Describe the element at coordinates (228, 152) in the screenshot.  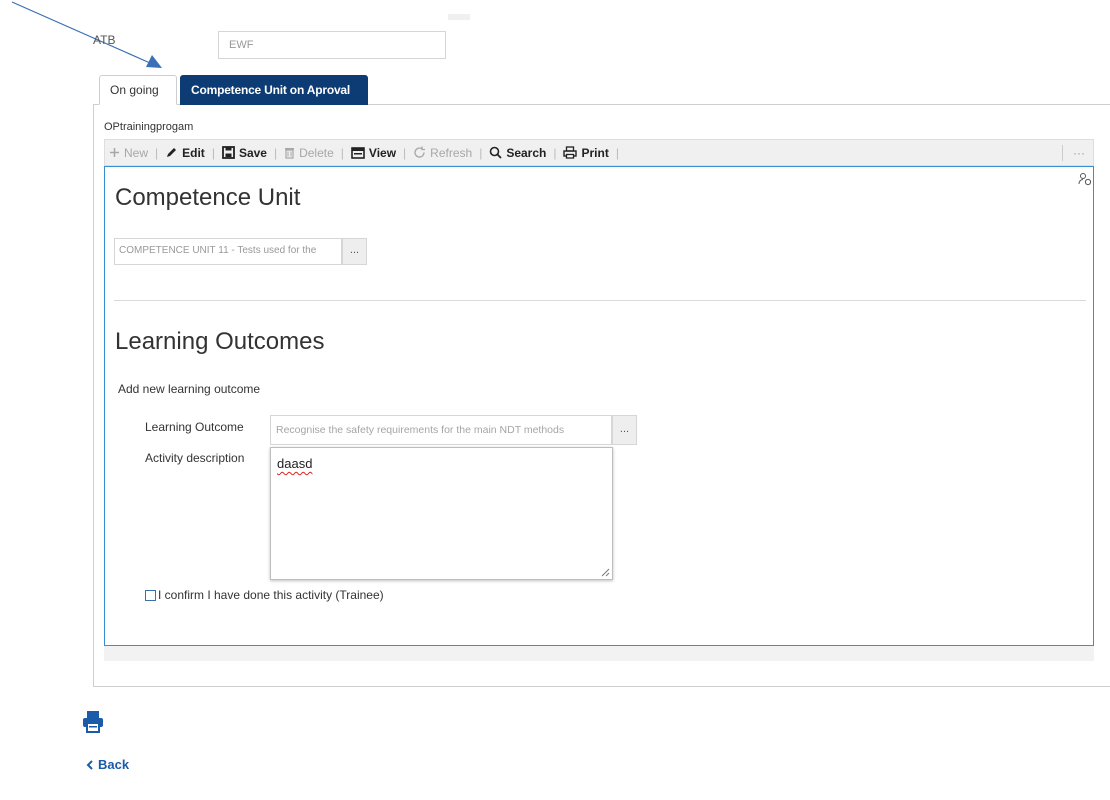
I see `floppy-disk-icon` at that location.